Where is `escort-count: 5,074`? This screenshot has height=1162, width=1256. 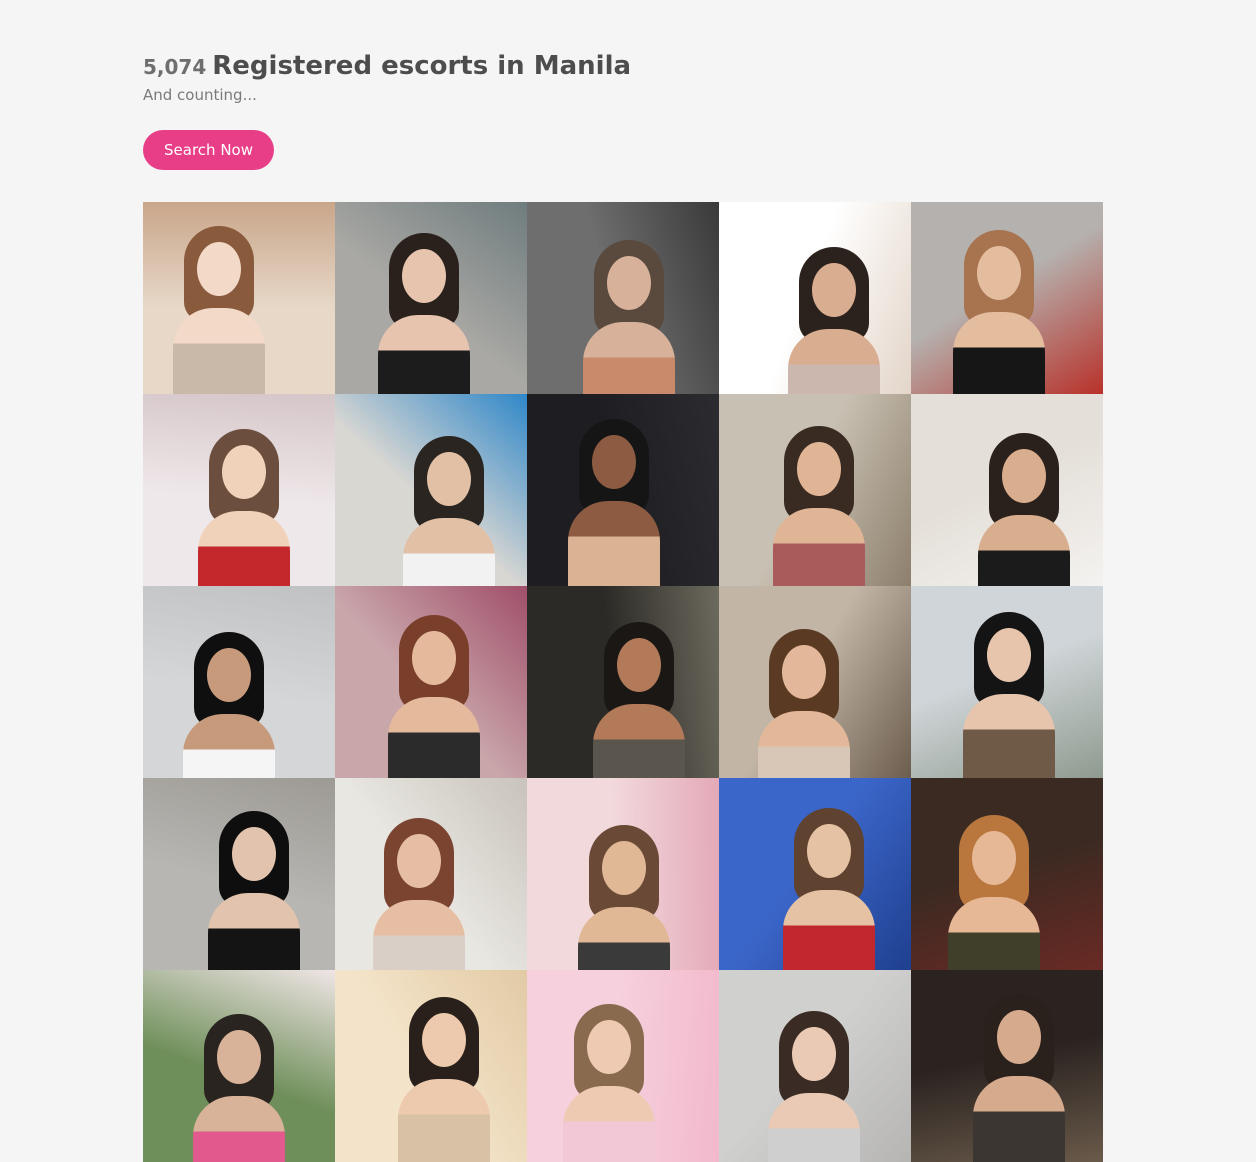 escort-count: 5,074 is located at coordinates (175, 67).